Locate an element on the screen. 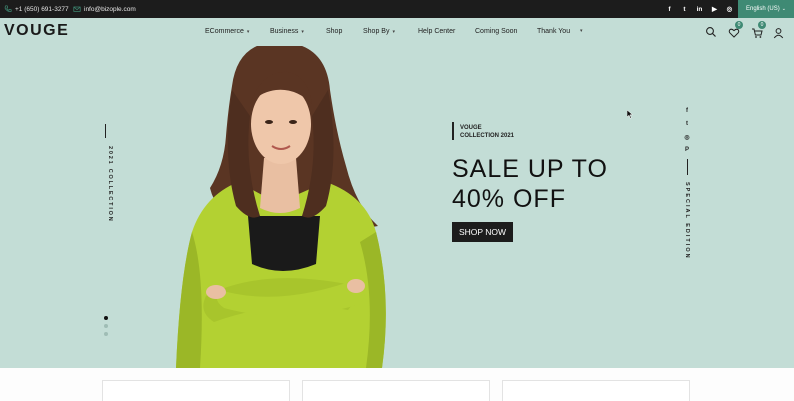  account-button is located at coordinates (779, 32).